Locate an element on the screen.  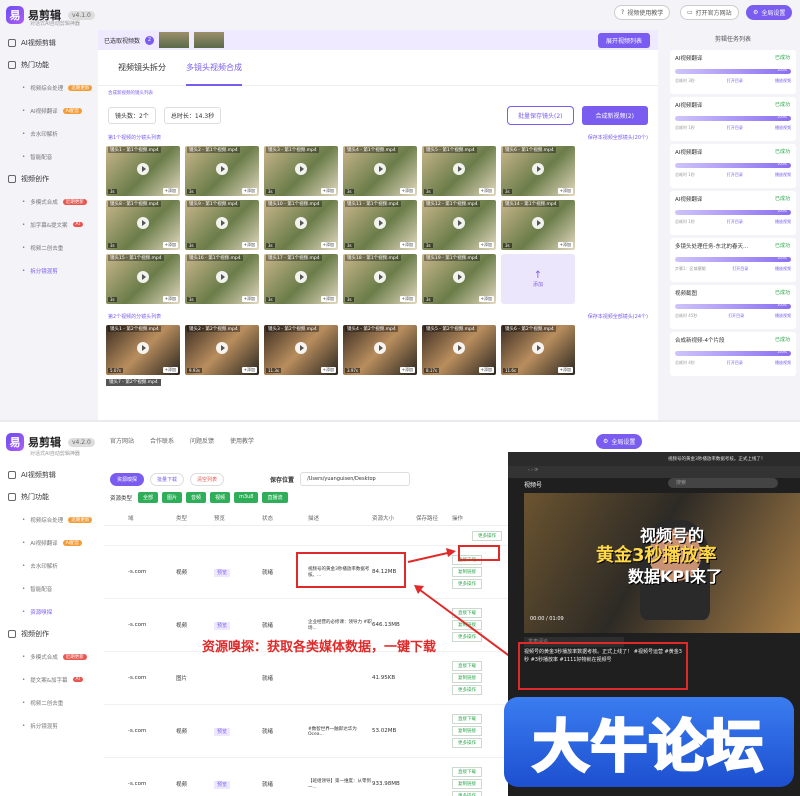
site-search-input: 搜索 is located at coordinates (723, 483).